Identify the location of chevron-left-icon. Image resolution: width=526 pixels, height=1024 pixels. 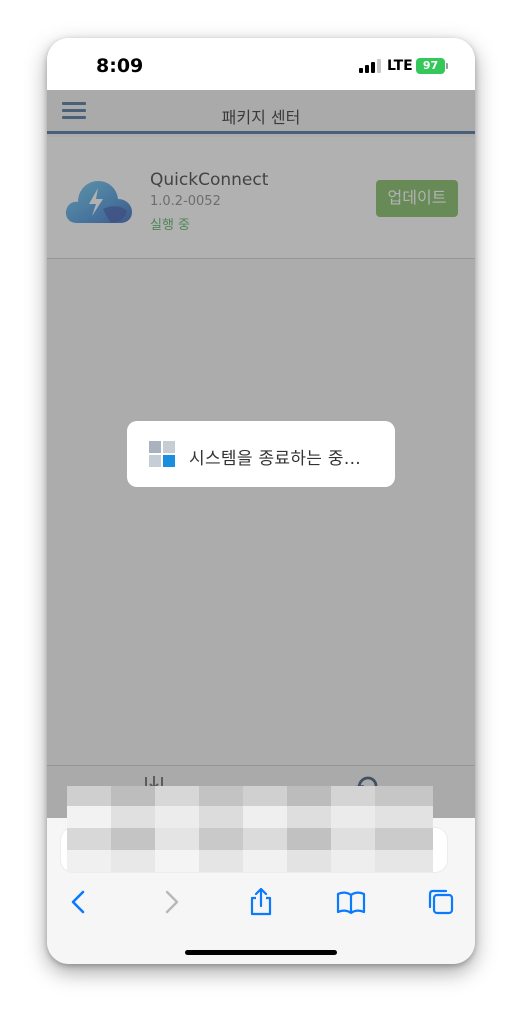
(79, 902).